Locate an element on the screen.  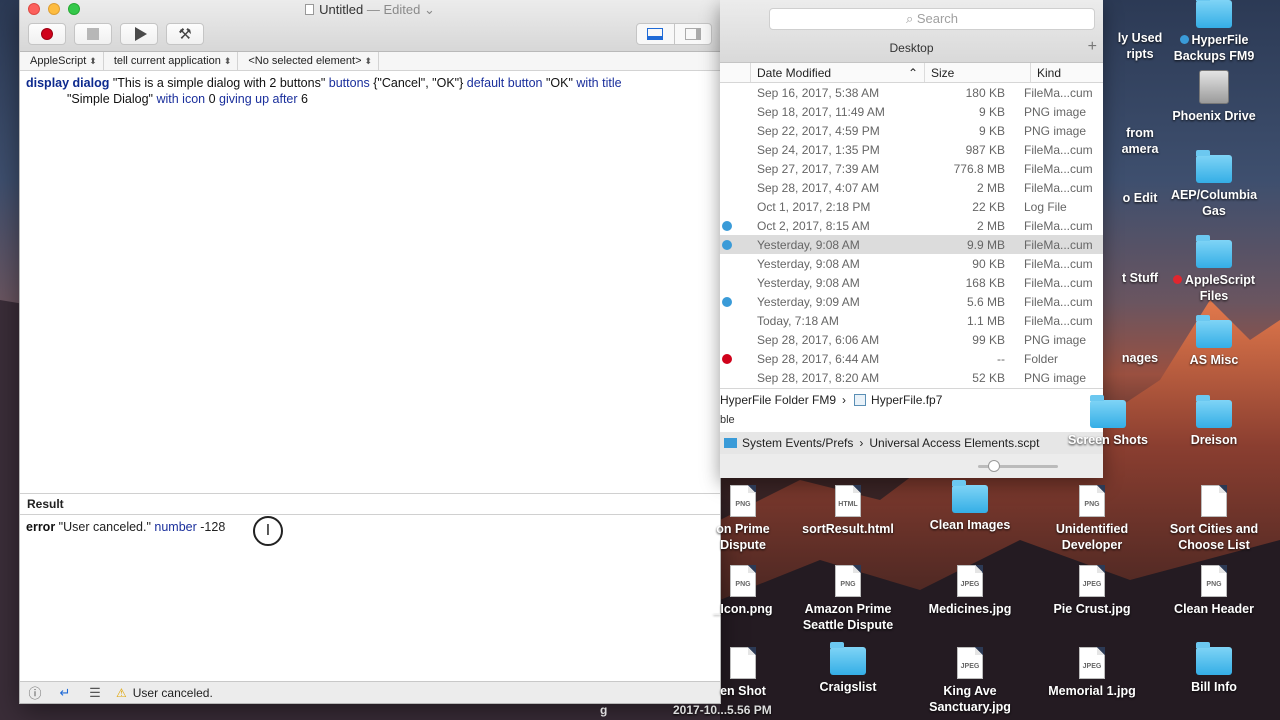
desktop-icon: JPEG King Ave Sanctuary.jpg is located at coordinates (970, 681).